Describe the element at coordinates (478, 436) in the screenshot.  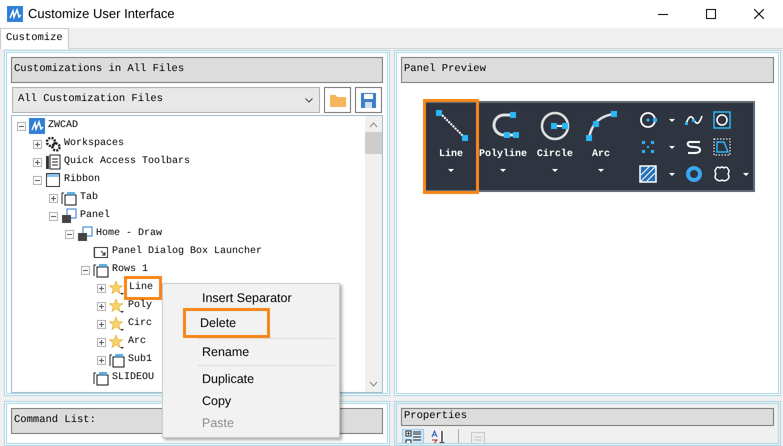
I see `property-pages-icon` at that location.